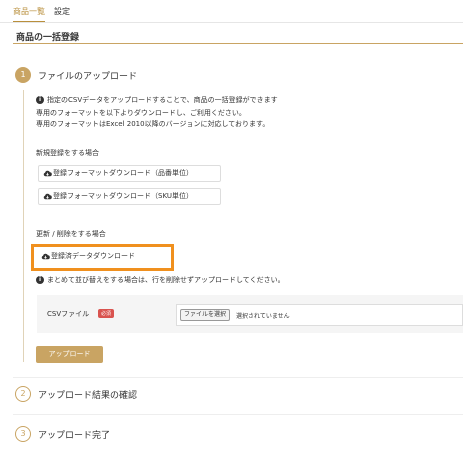 The image size is (463, 458). Describe the element at coordinates (23, 434) in the screenshot. I see `step-3-number: 3` at that location.